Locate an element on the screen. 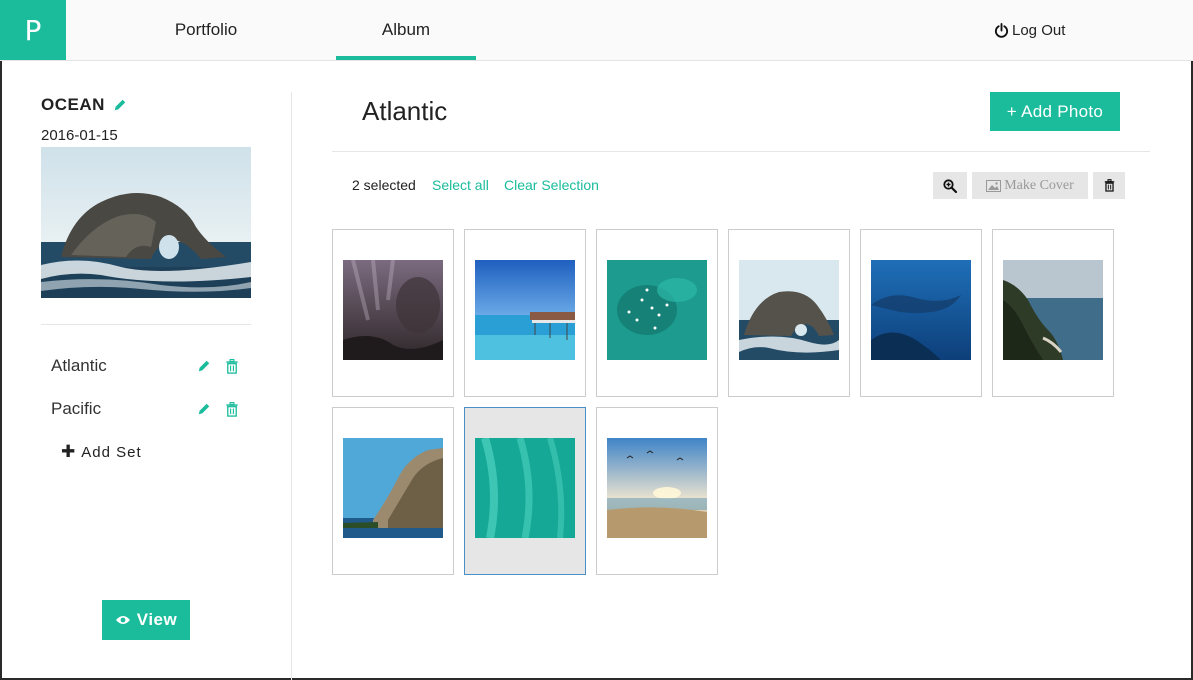  power-icon is located at coordinates (1001, 30).